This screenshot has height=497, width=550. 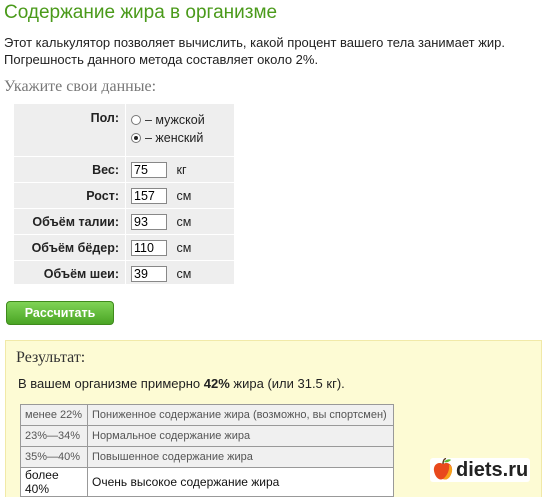 I want to click on result-row-desc: Нормальное содержание жира, so click(x=240, y=436).